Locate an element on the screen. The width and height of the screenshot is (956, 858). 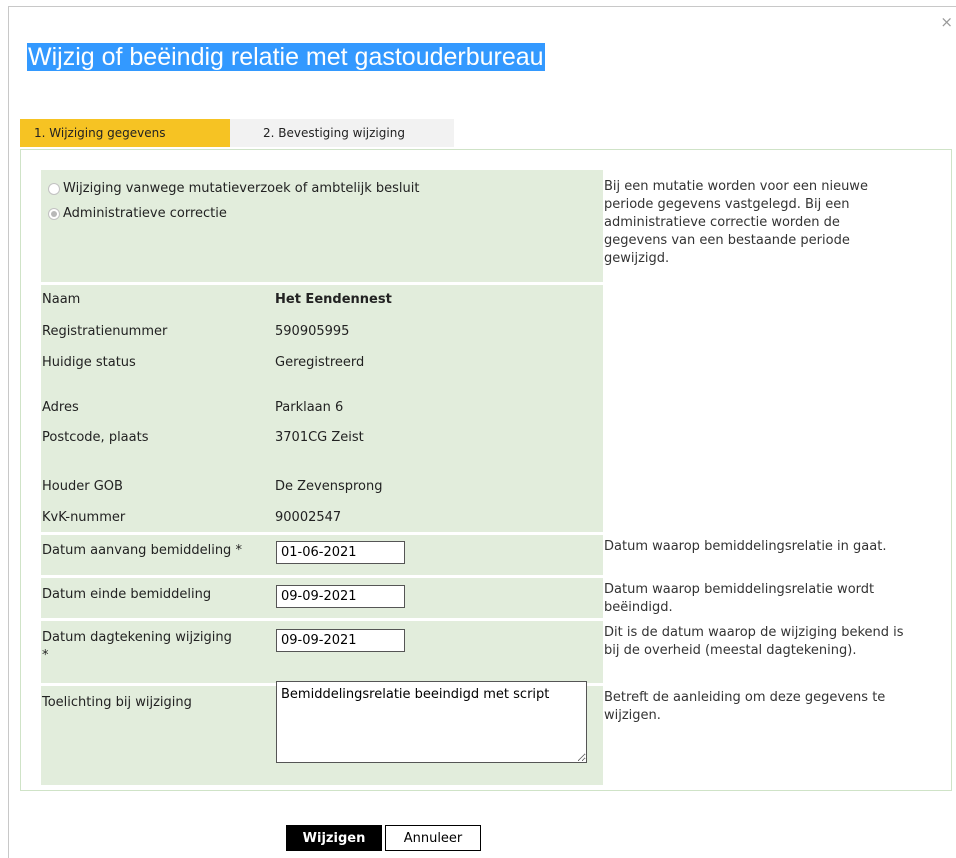
cancel-button: Annuleer is located at coordinates (433, 838).